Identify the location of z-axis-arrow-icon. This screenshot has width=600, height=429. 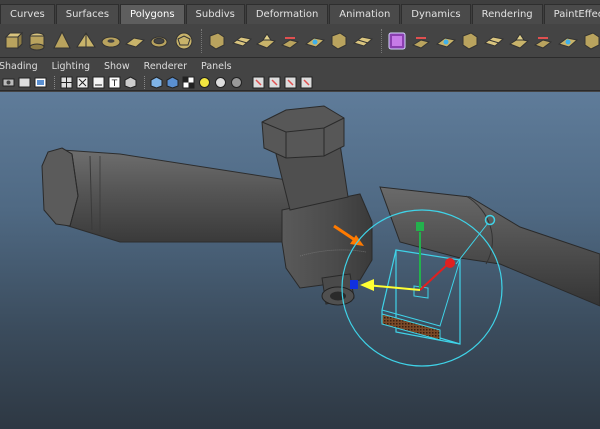
(367, 285).